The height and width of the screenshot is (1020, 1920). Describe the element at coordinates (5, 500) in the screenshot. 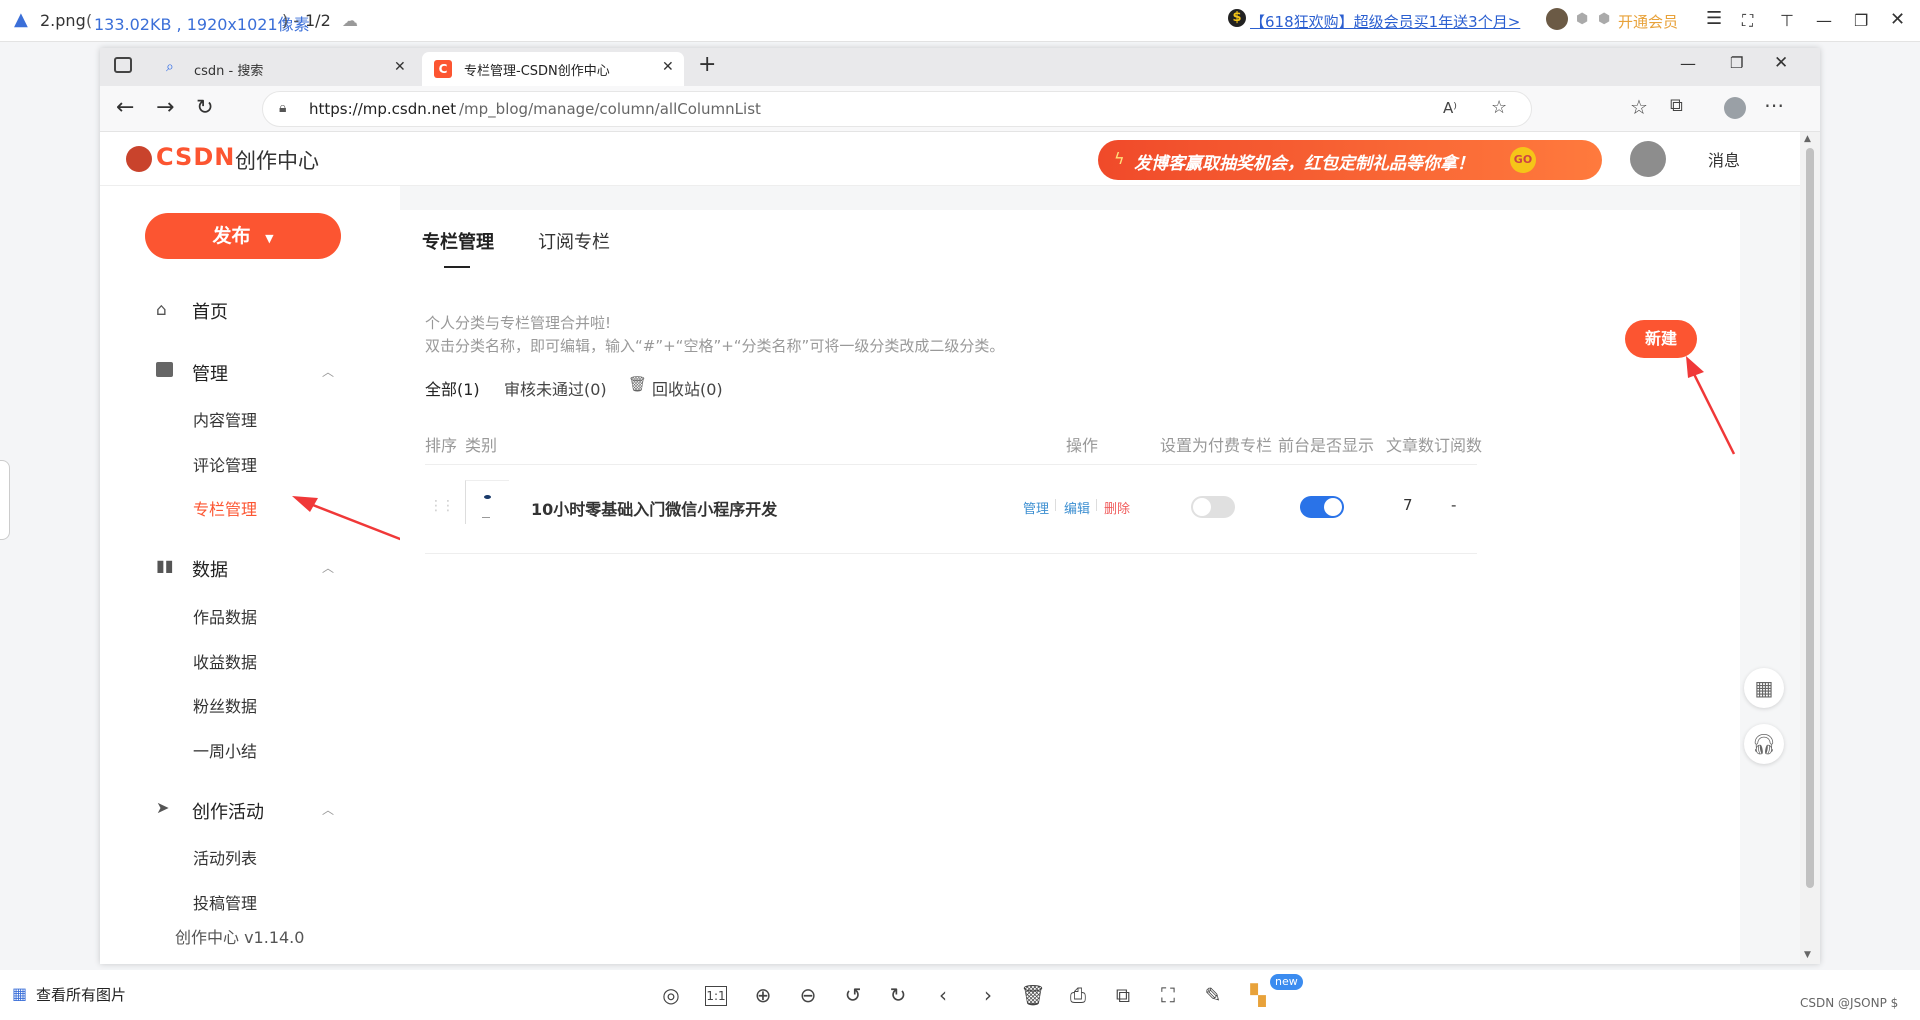

I see `side-panel-handle` at that location.